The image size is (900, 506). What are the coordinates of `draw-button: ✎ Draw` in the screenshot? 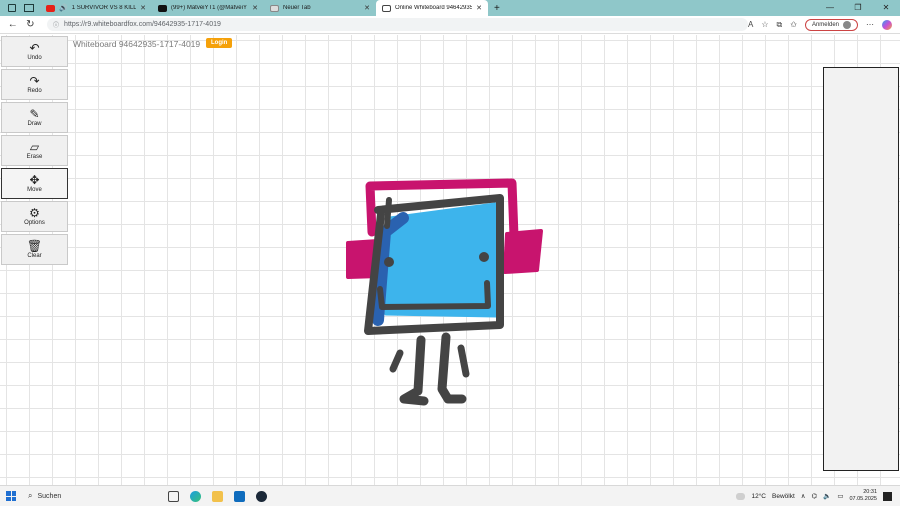 It's located at (34, 117).